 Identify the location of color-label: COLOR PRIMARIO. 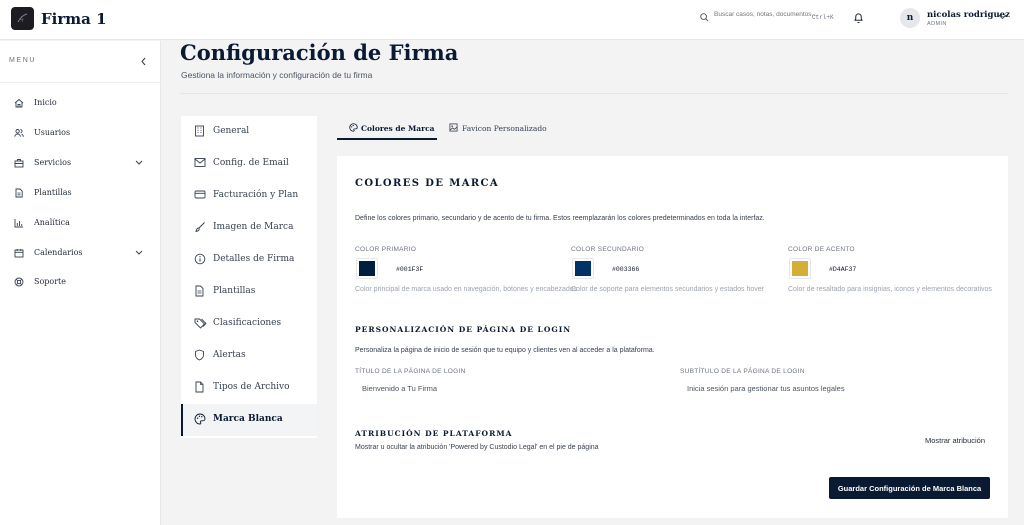
(386, 249).